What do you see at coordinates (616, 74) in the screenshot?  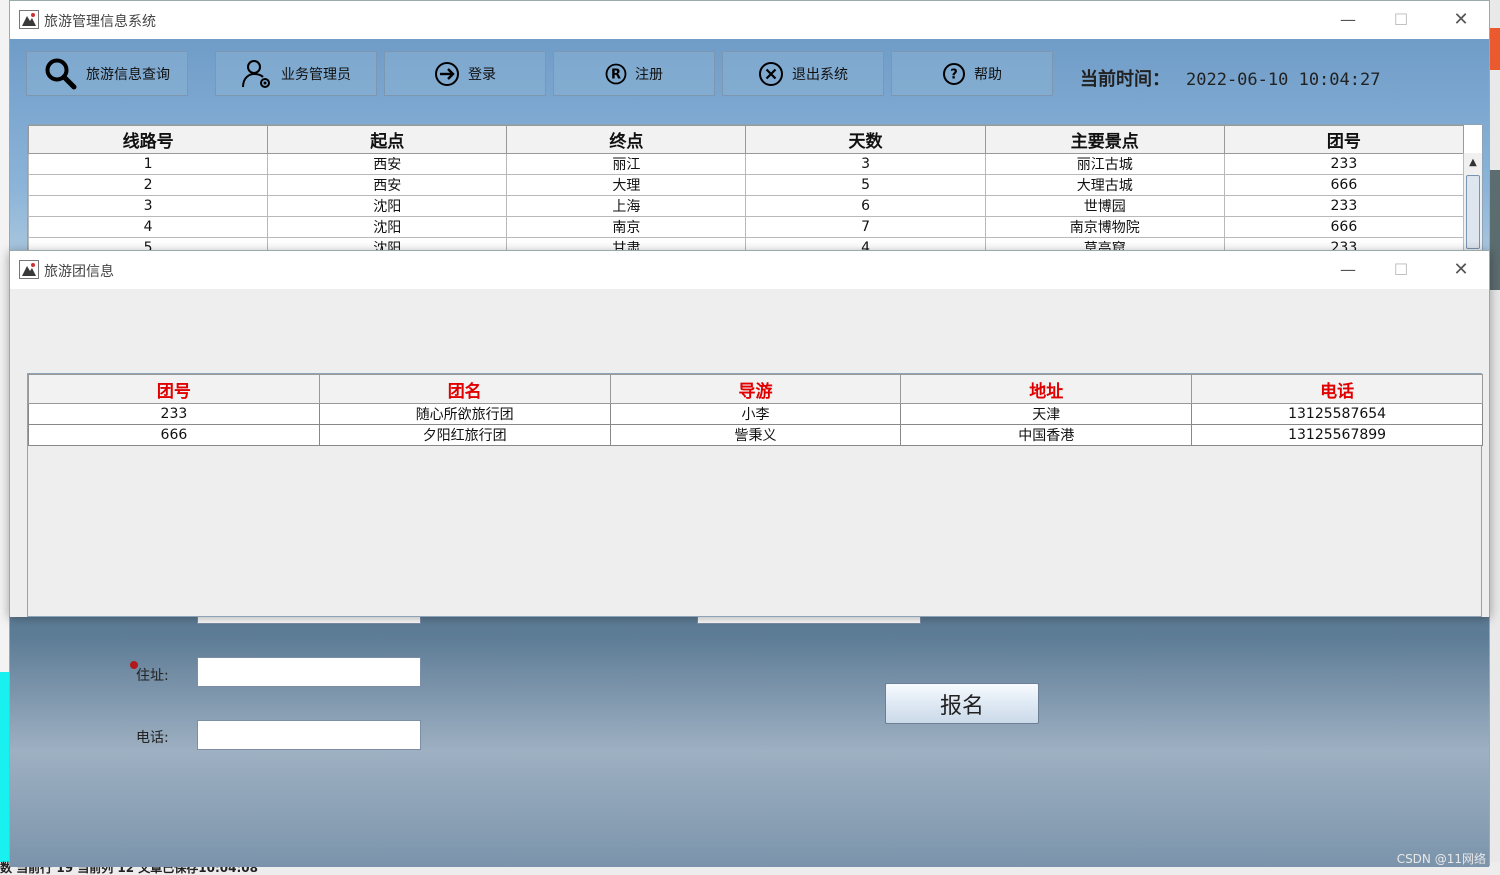 I see `svg-text: R` at bounding box center [616, 74].